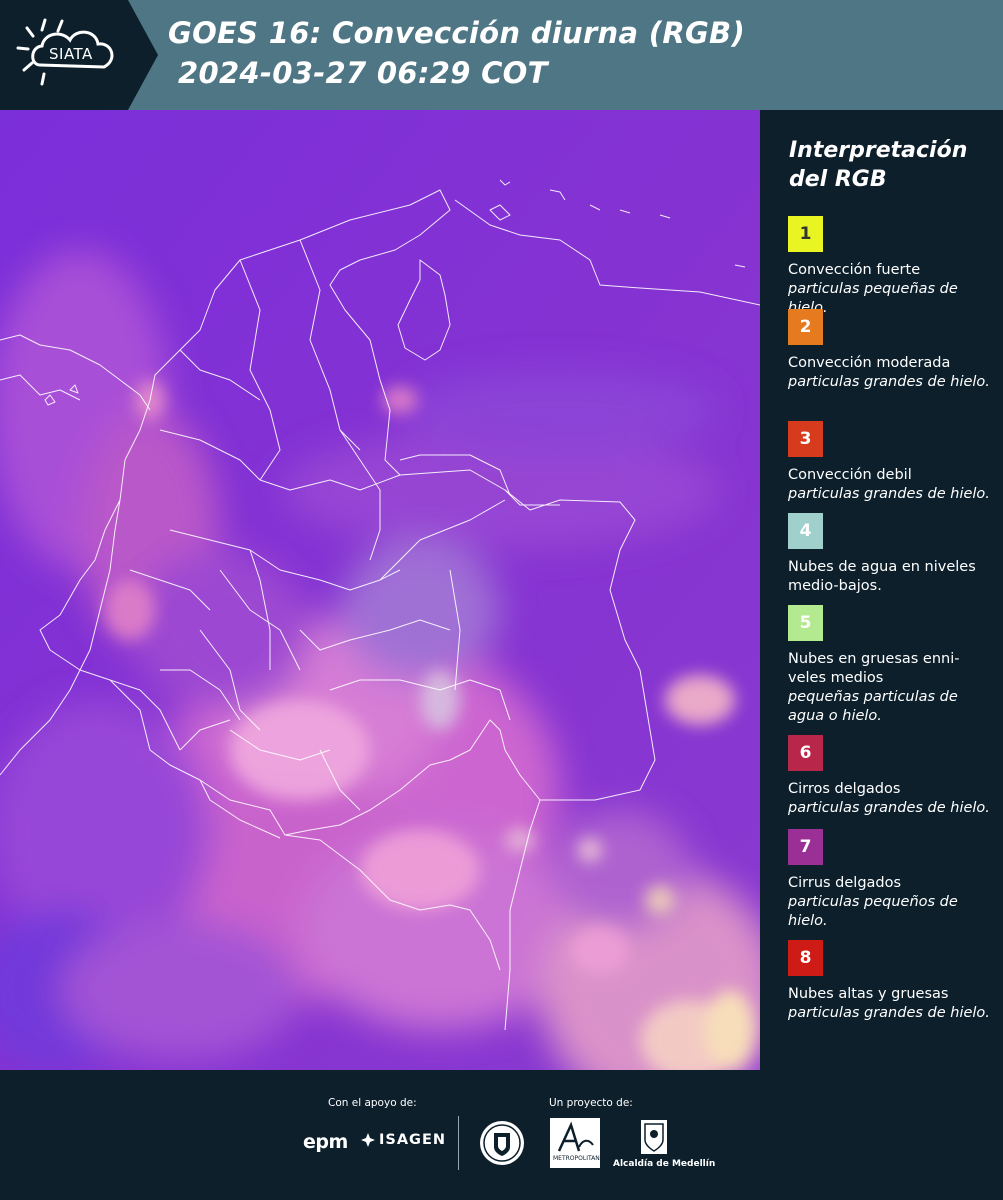 This screenshot has width=1003, height=1200. Describe the element at coordinates (854, 270) in the screenshot. I see `legend-main-1: Convección fuerte` at that location.